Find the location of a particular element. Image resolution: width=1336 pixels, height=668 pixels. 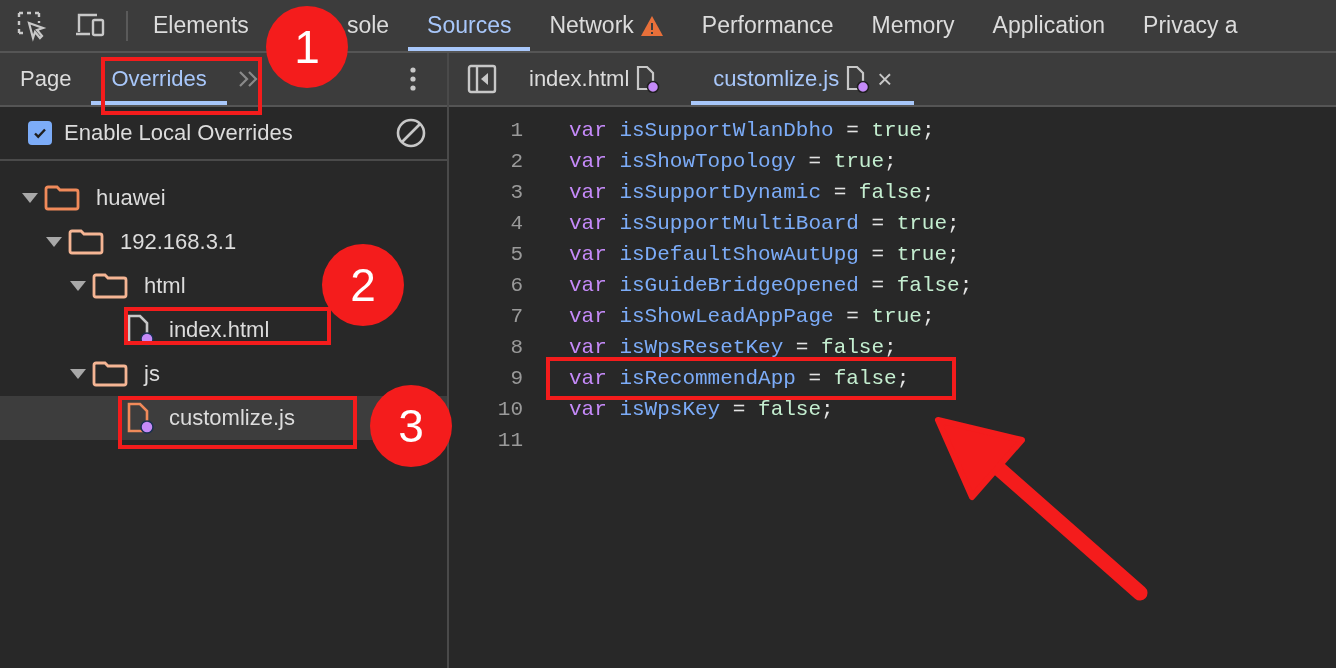

line-number: 4 is located at coordinates (516, 223).